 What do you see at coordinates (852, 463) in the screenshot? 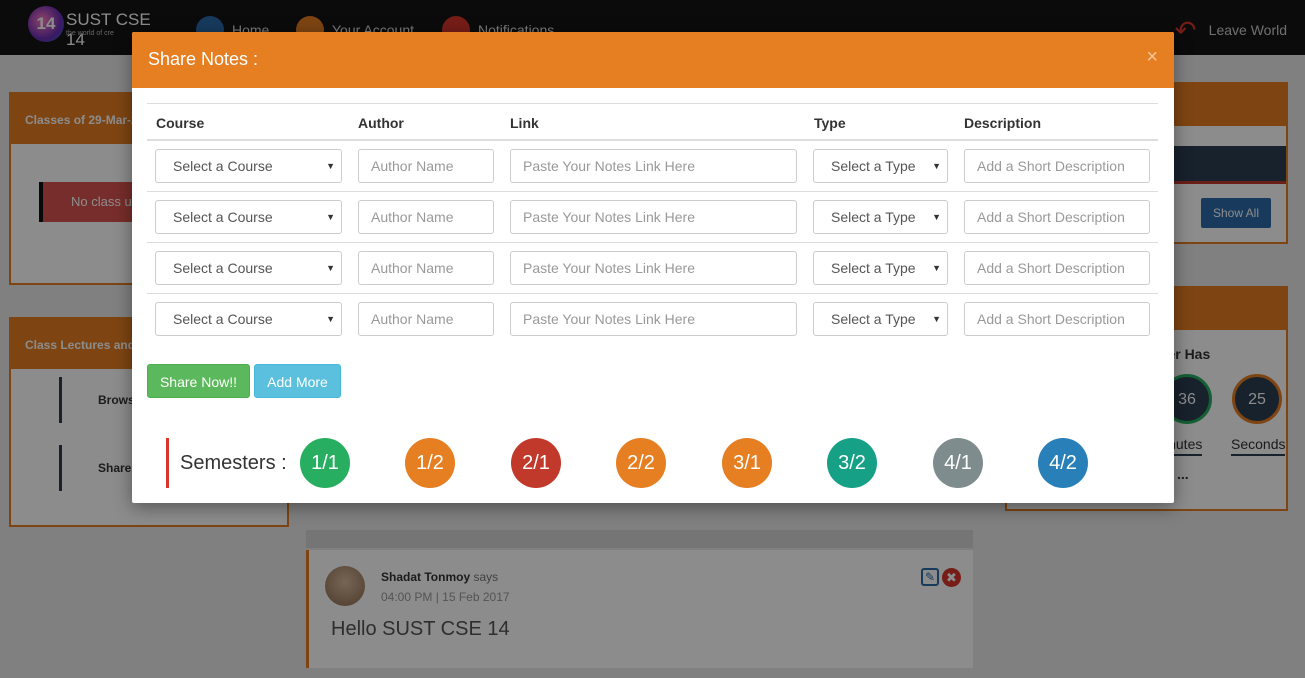
I see `semester-3-2: 3/2` at bounding box center [852, 463].